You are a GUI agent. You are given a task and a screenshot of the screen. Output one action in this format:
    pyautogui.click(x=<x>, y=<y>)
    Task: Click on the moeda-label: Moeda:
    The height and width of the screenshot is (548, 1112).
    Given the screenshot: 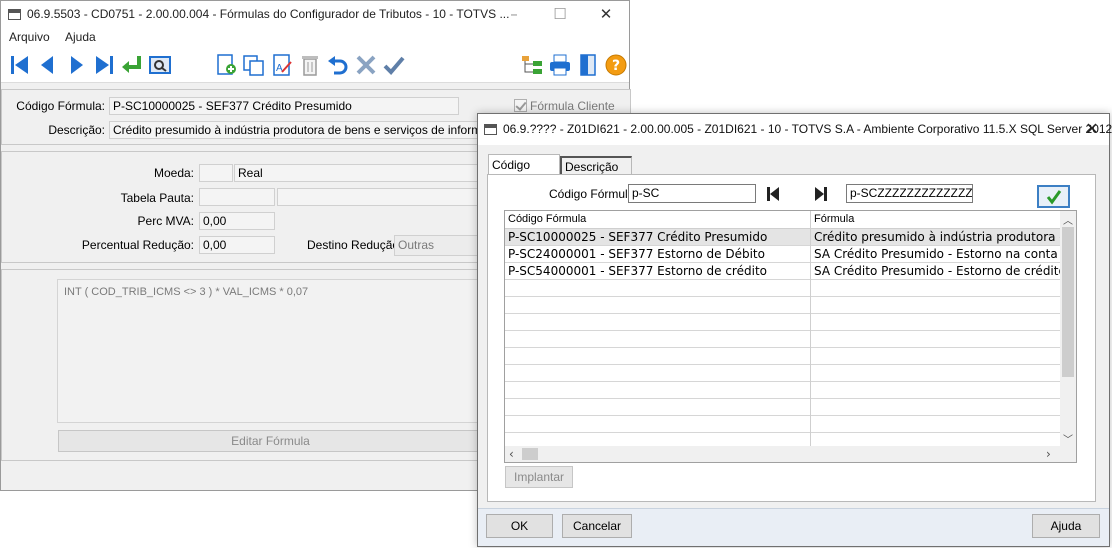 What is the action you would take?
    pyautogui.click(x=173, y=173)
    